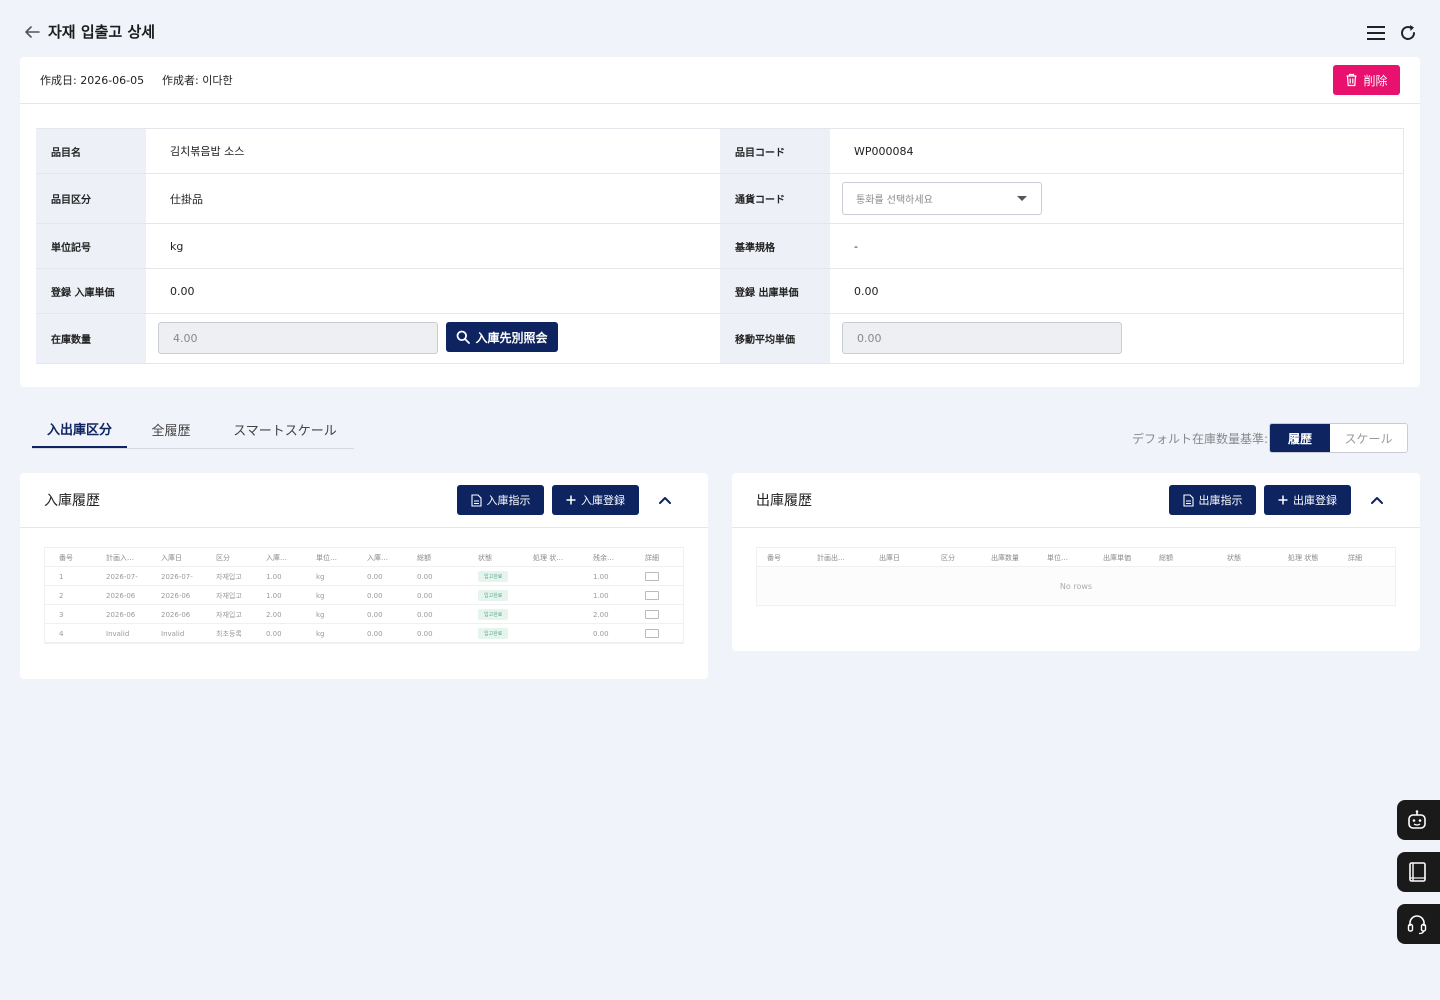 Image resolution: width=1440 pixels, height=1000 pixels. Describe the element at coordinates (476, 500) in the screenshot. I see `document-icon` at that location.